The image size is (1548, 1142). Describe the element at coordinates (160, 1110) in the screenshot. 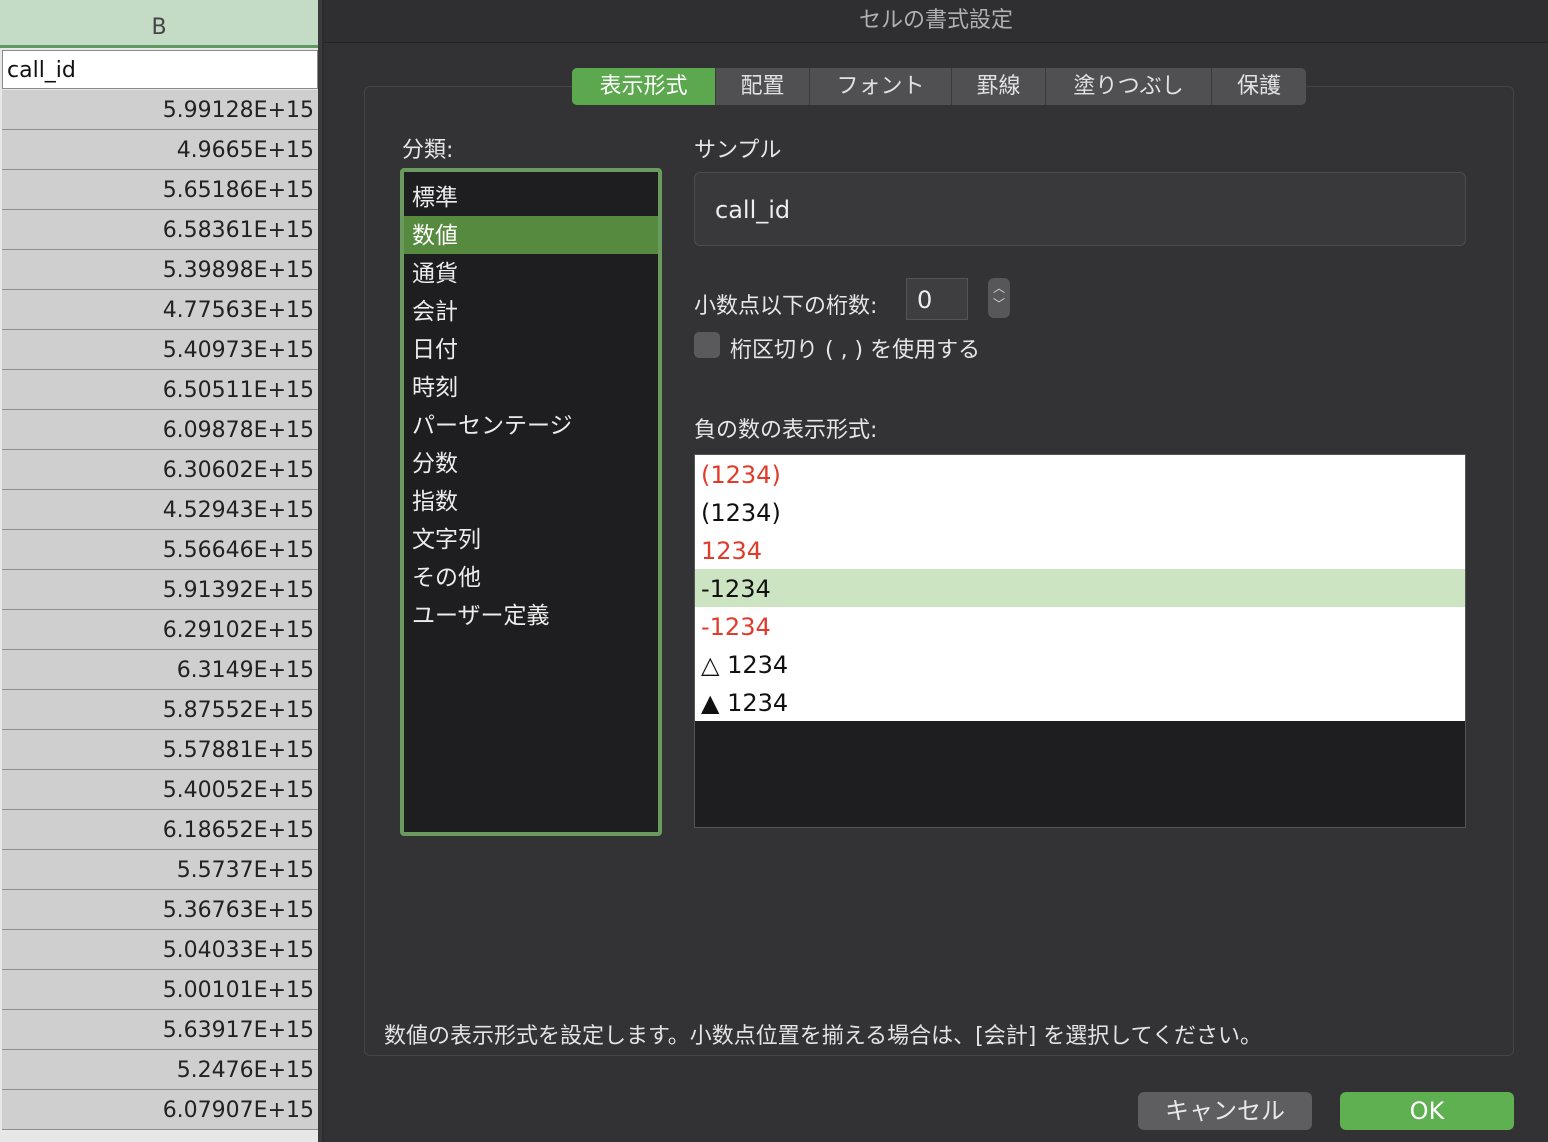

I see `cell-value: 6.07907E+15` at that location.